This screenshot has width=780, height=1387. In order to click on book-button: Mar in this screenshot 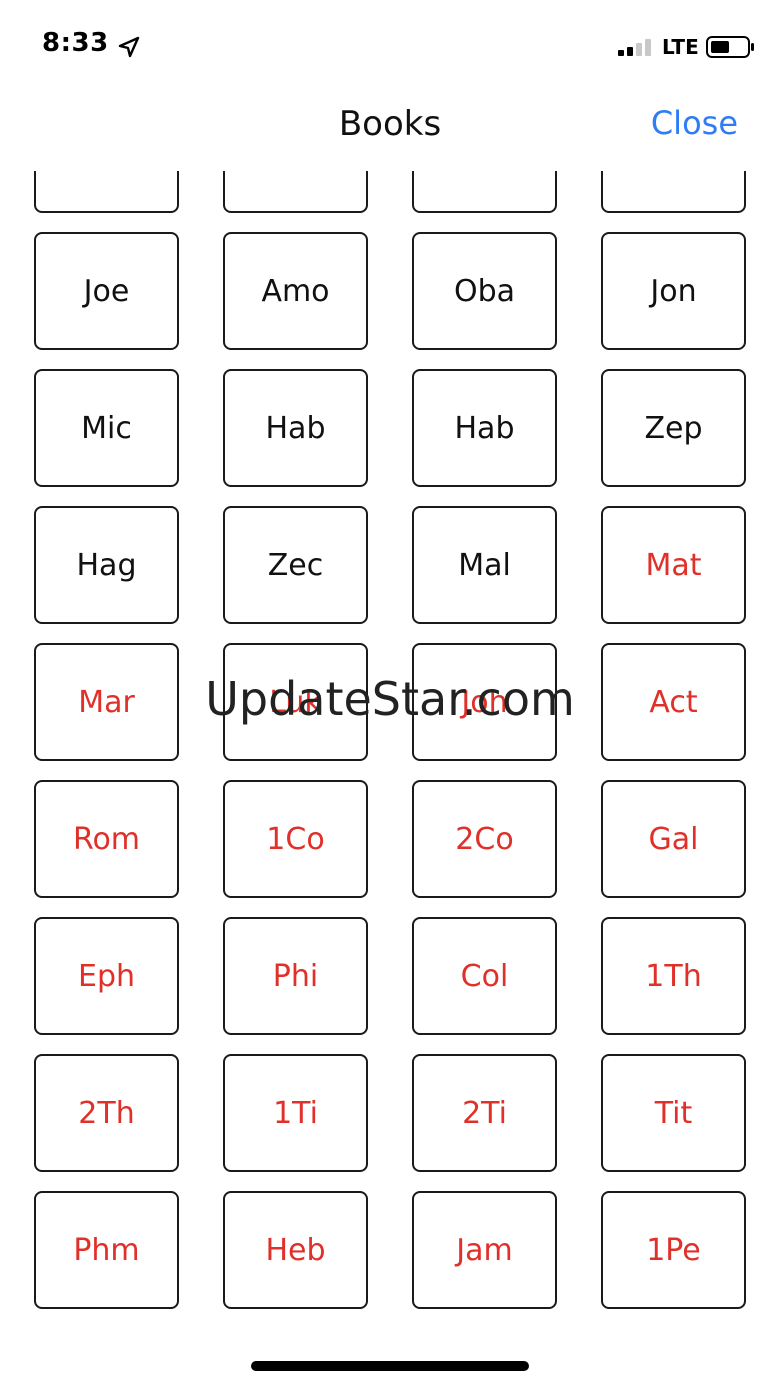, I will do `click(106, 702)`.